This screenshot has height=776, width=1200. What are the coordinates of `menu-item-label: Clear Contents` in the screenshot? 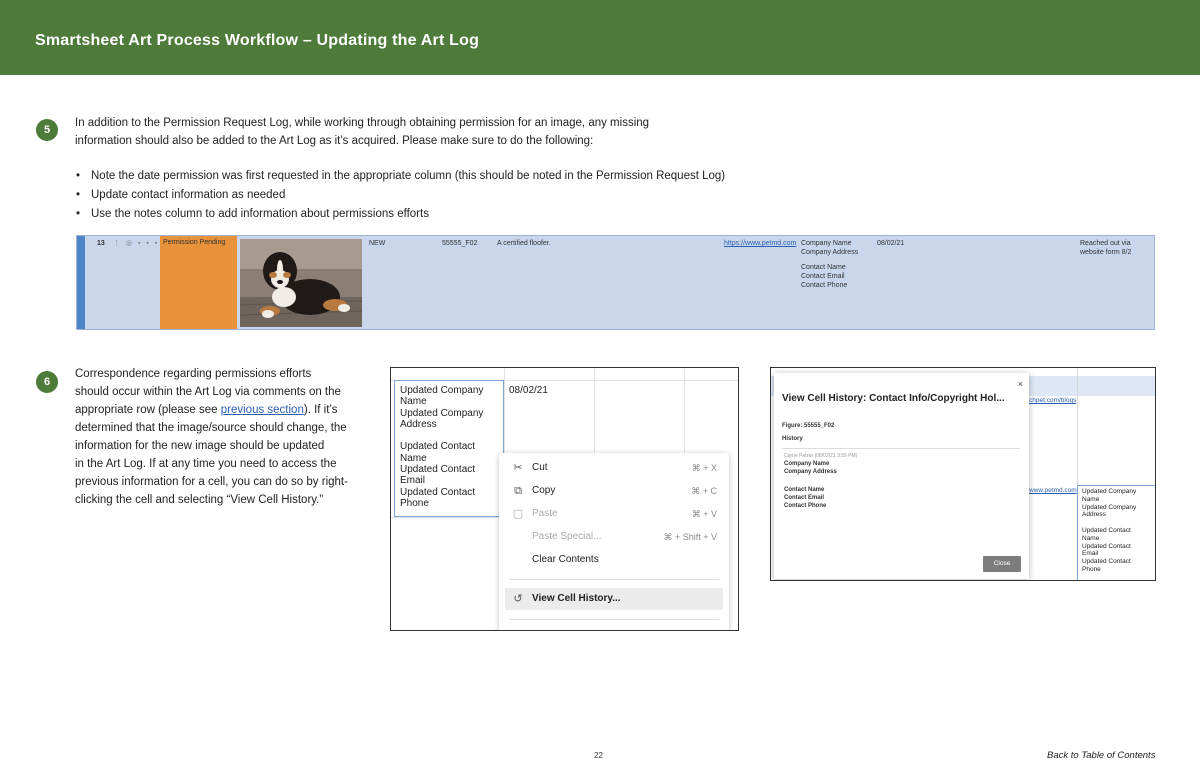 It's located at (565, 559).